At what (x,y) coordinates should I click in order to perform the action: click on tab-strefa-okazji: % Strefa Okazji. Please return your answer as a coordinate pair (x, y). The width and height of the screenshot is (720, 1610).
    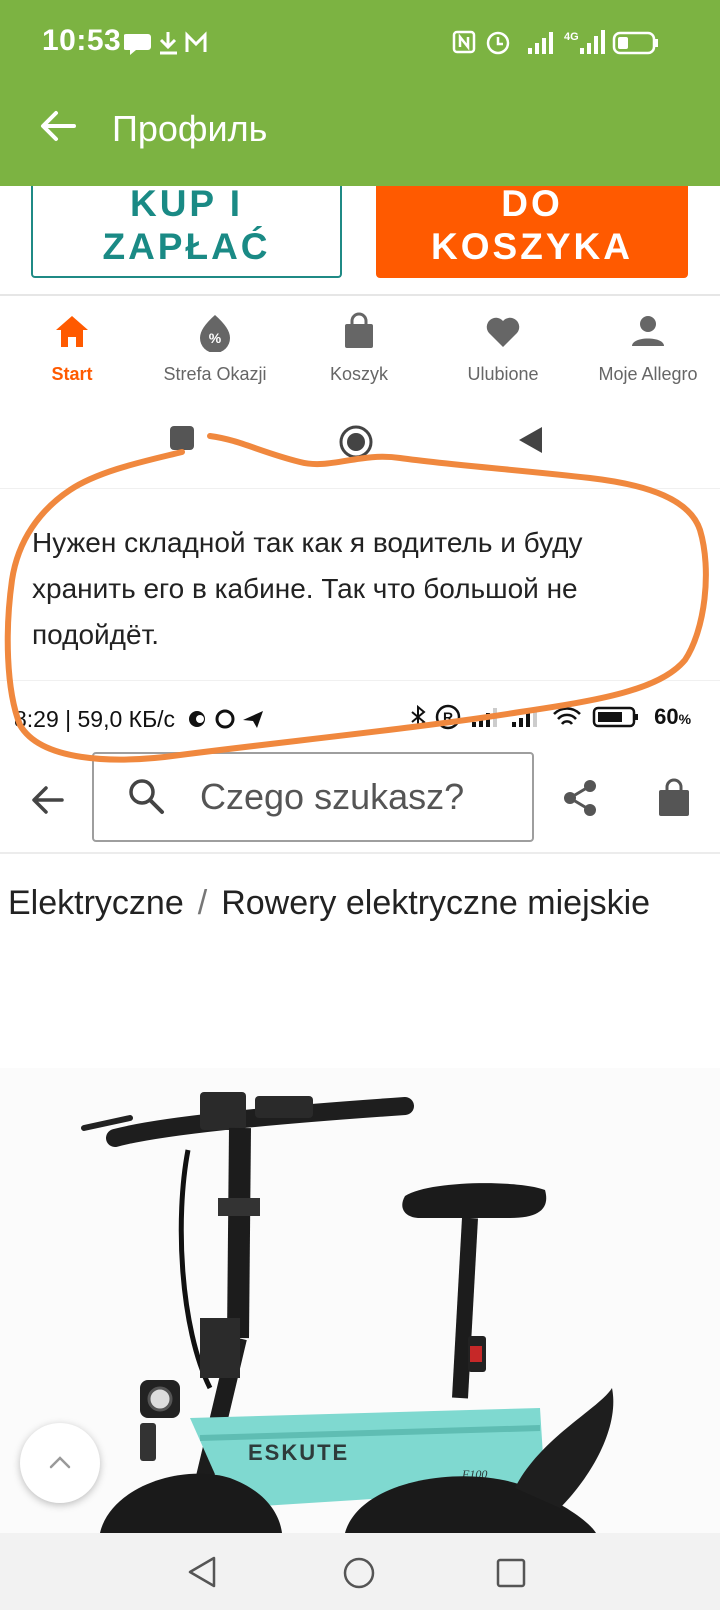
    Looking at the image, I should click on (215, 351).